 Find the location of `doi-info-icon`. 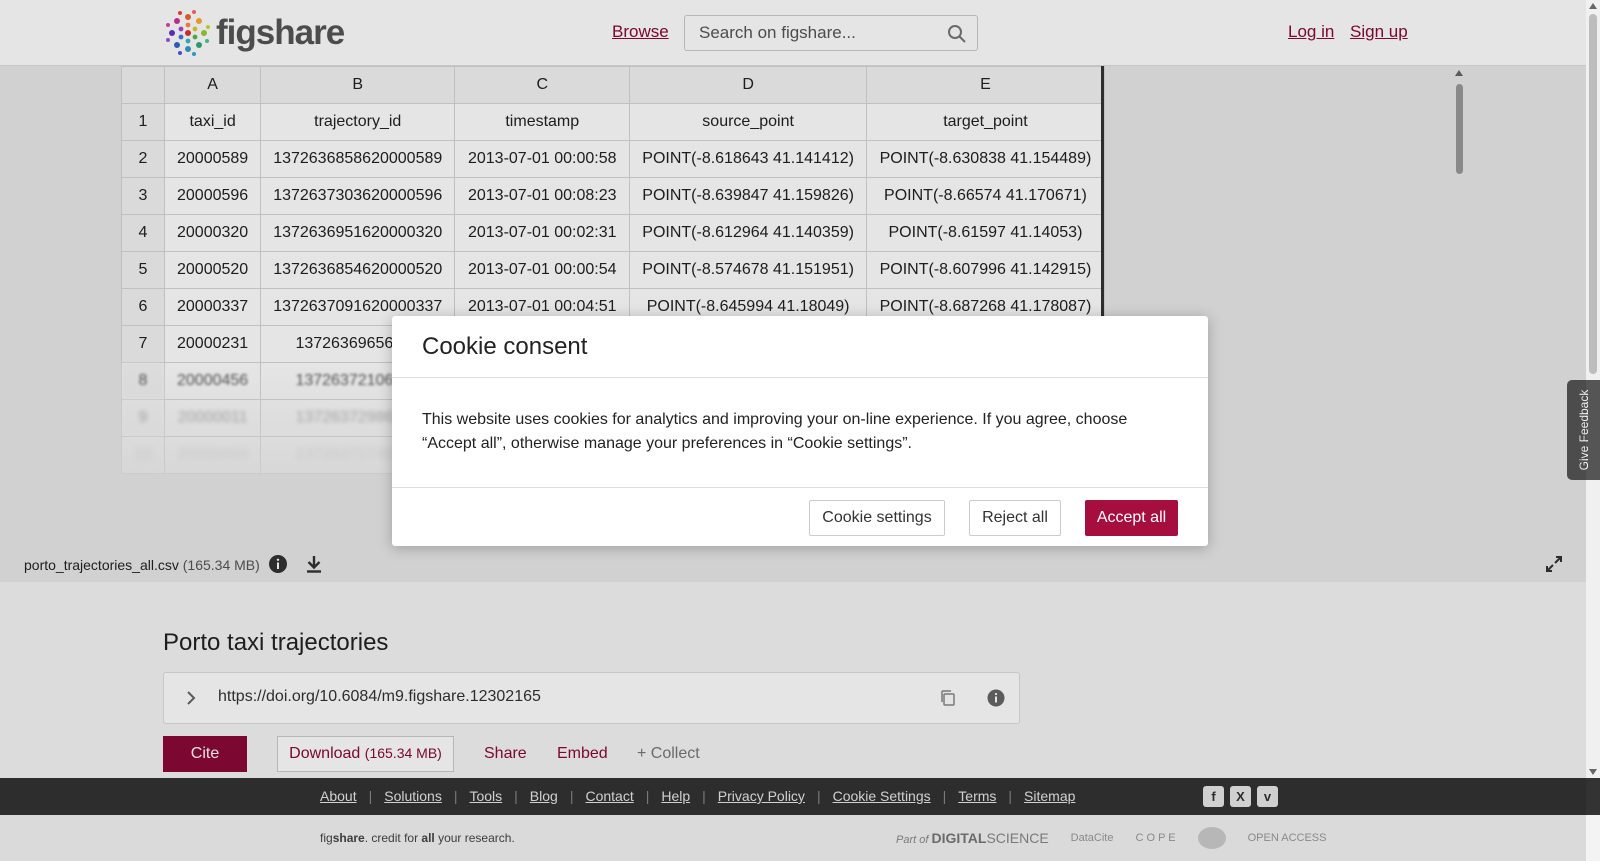

doi-info-icon is located at coordinates (996, 698).